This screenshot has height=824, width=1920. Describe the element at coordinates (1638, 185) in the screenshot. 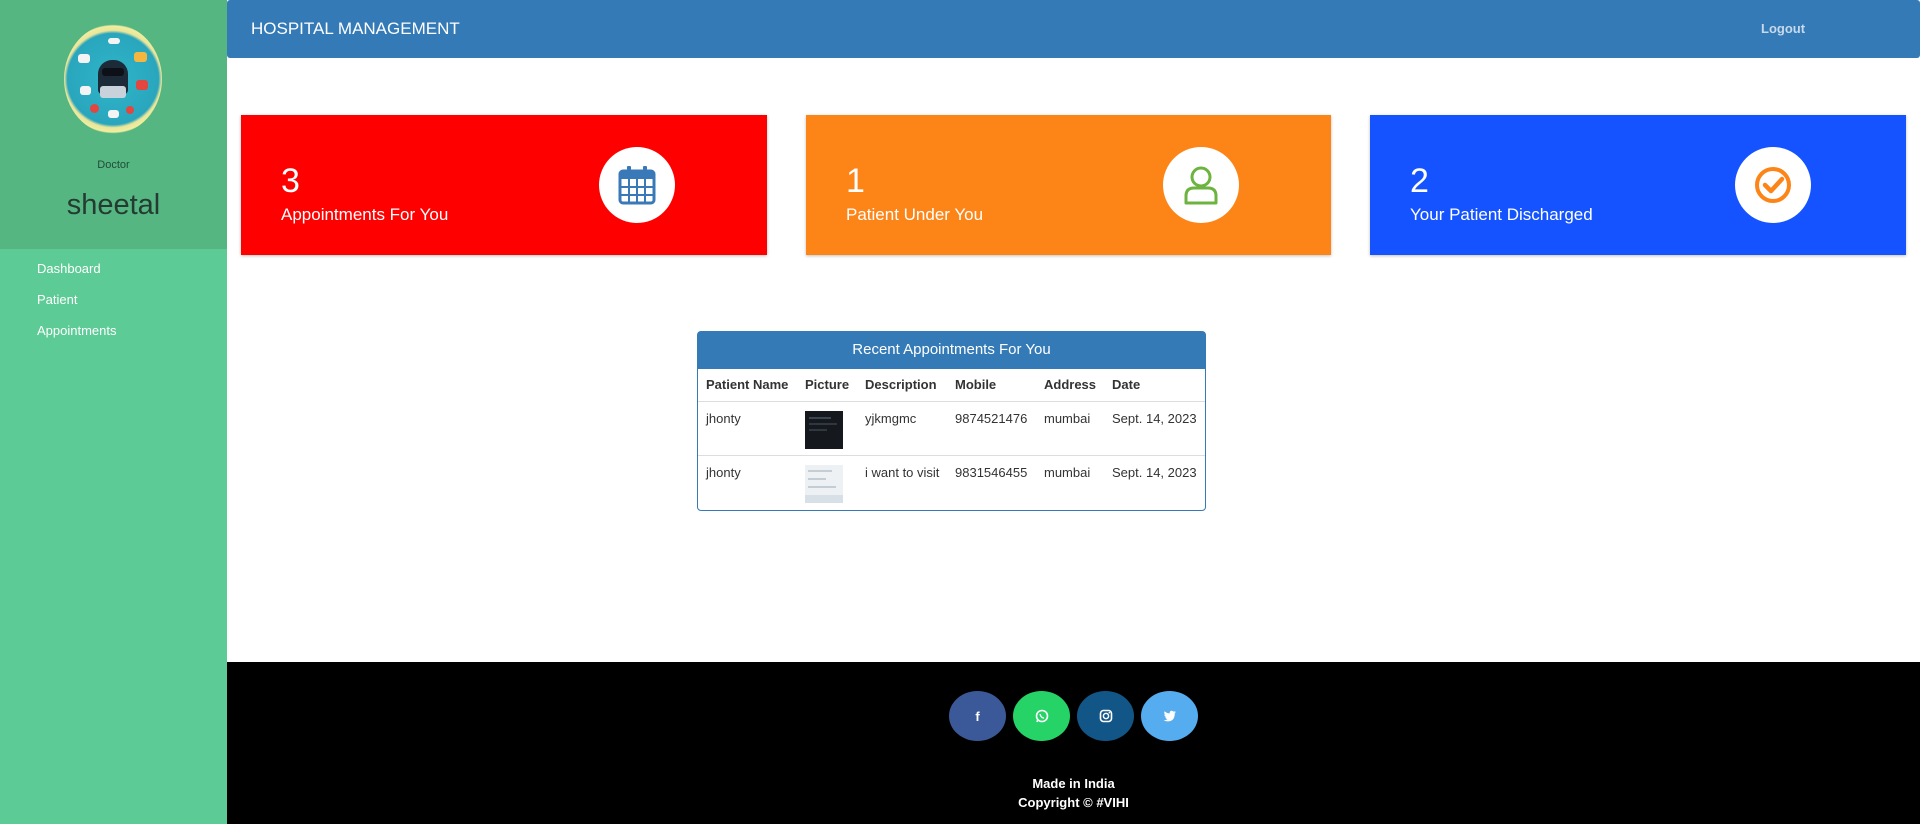

I see `discharged-card: 2 Your Patient Discharged` at that location.